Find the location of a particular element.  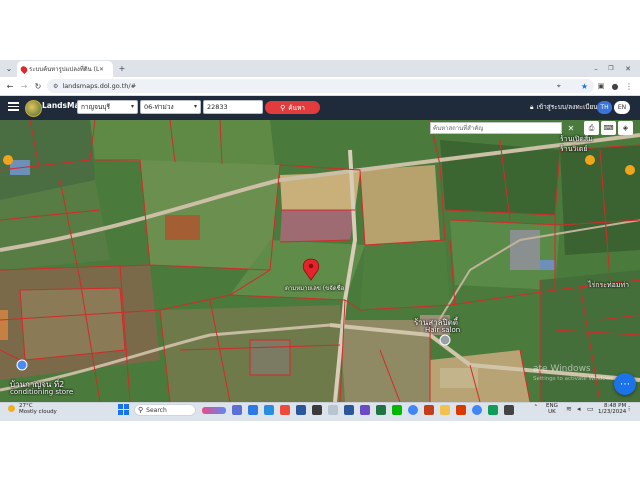

reload-button: ↻ is located at coordinates (38, 86).